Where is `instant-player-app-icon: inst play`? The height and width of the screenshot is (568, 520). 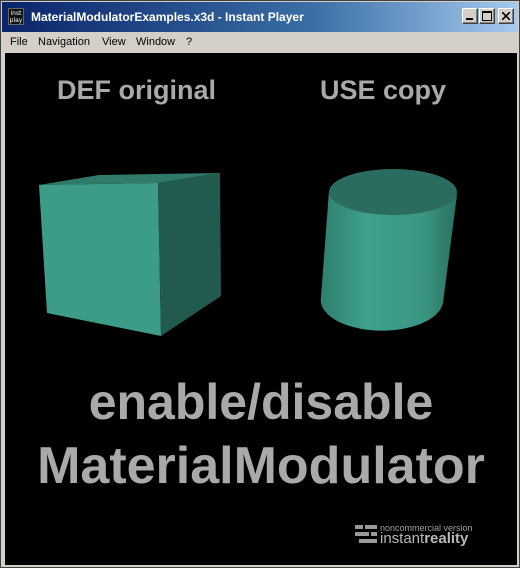
instant-player-app-icon: inst play is located at coordinates (16, 16).